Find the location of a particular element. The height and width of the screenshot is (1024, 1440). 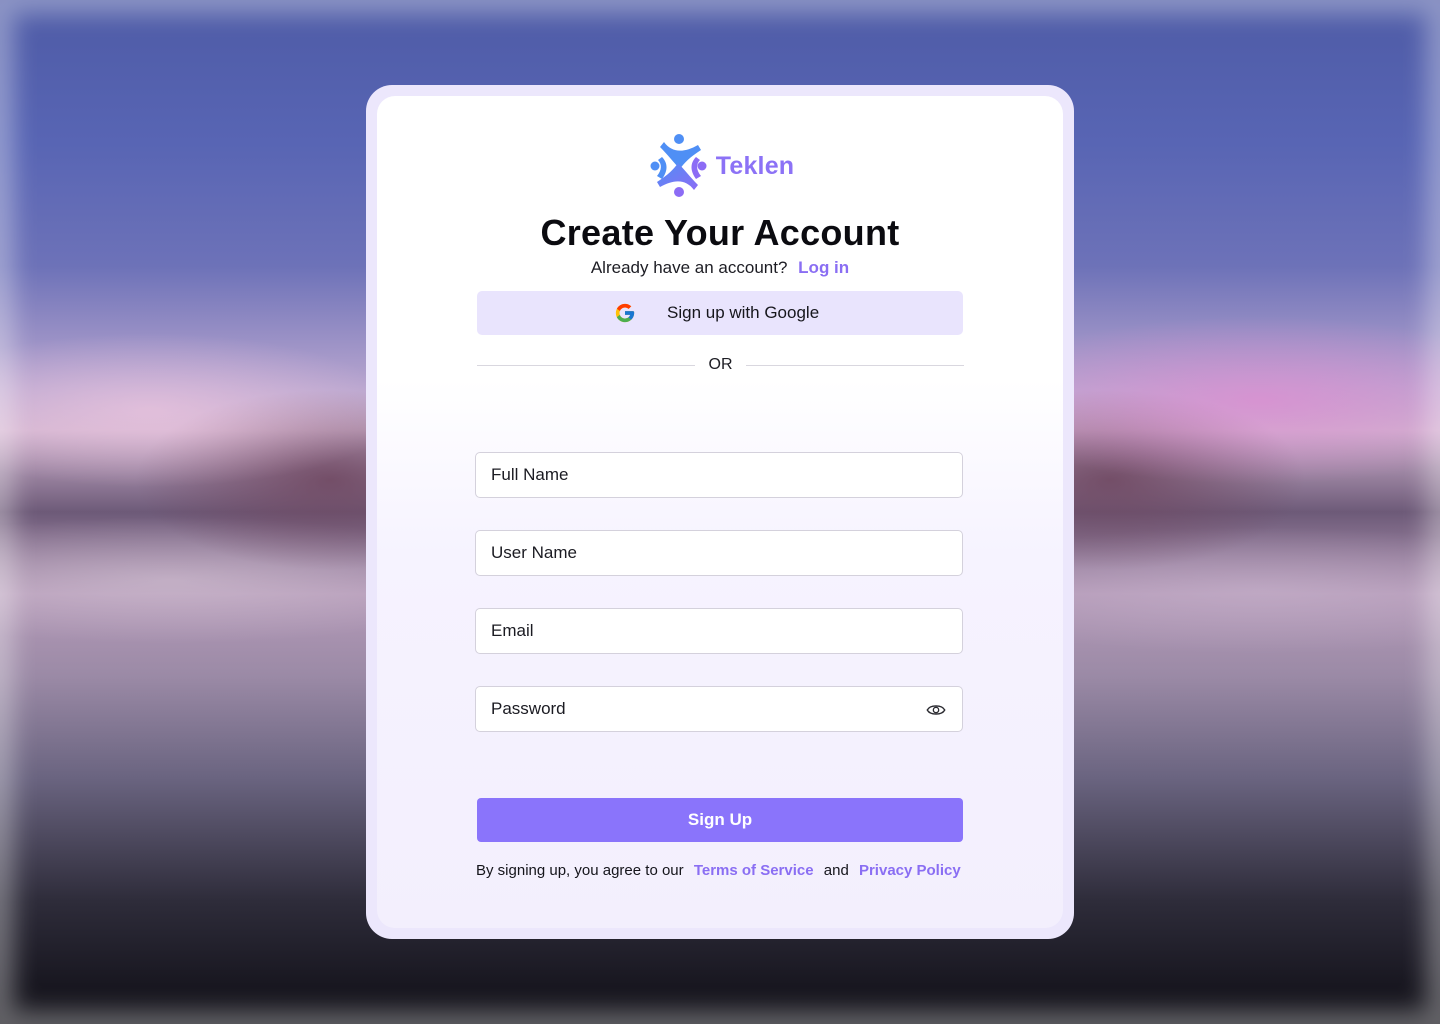

password-input is located at coordinates (719, 709).